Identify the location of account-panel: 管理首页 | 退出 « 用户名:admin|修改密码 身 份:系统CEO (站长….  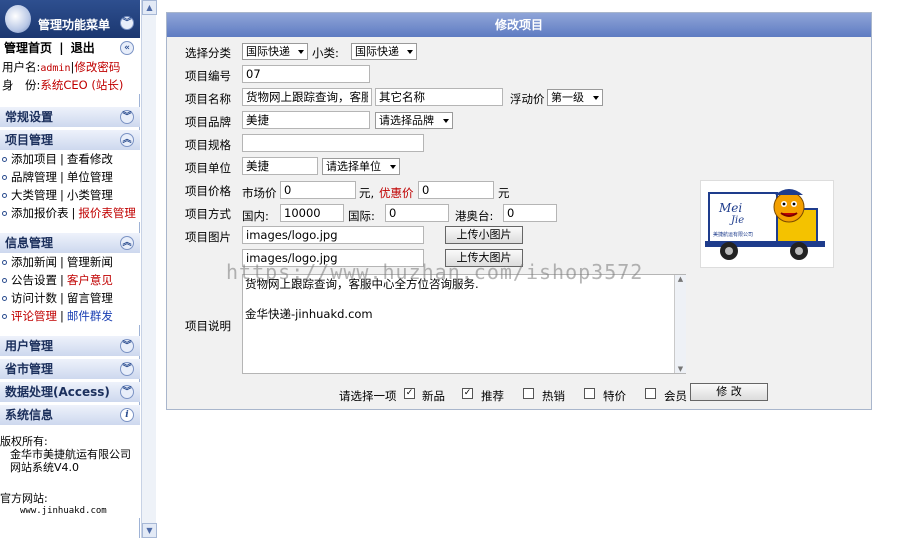
(70, 66).